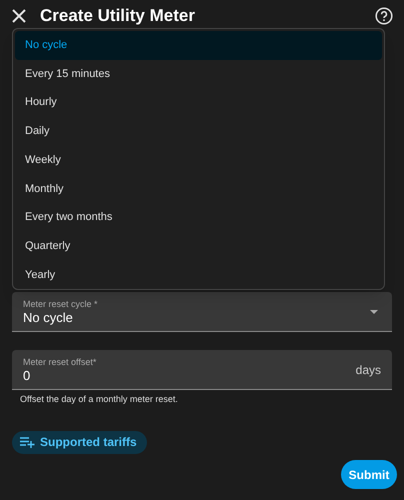 The image size is (404, 500). I want to click on menu-item: Weekly, so click(198, 160).